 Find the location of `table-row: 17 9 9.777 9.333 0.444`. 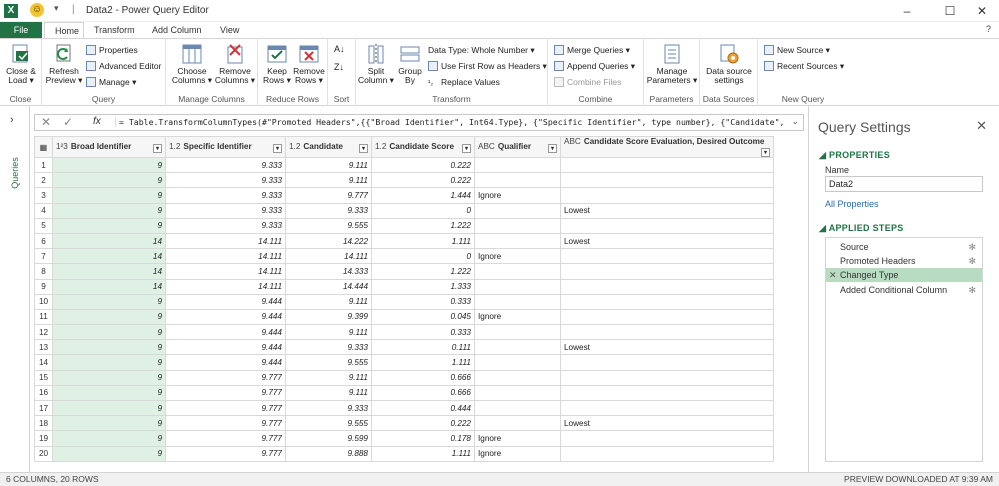

table-row: 17 9 9.777 9.333 0.444 is located at coordinates (404, 408).